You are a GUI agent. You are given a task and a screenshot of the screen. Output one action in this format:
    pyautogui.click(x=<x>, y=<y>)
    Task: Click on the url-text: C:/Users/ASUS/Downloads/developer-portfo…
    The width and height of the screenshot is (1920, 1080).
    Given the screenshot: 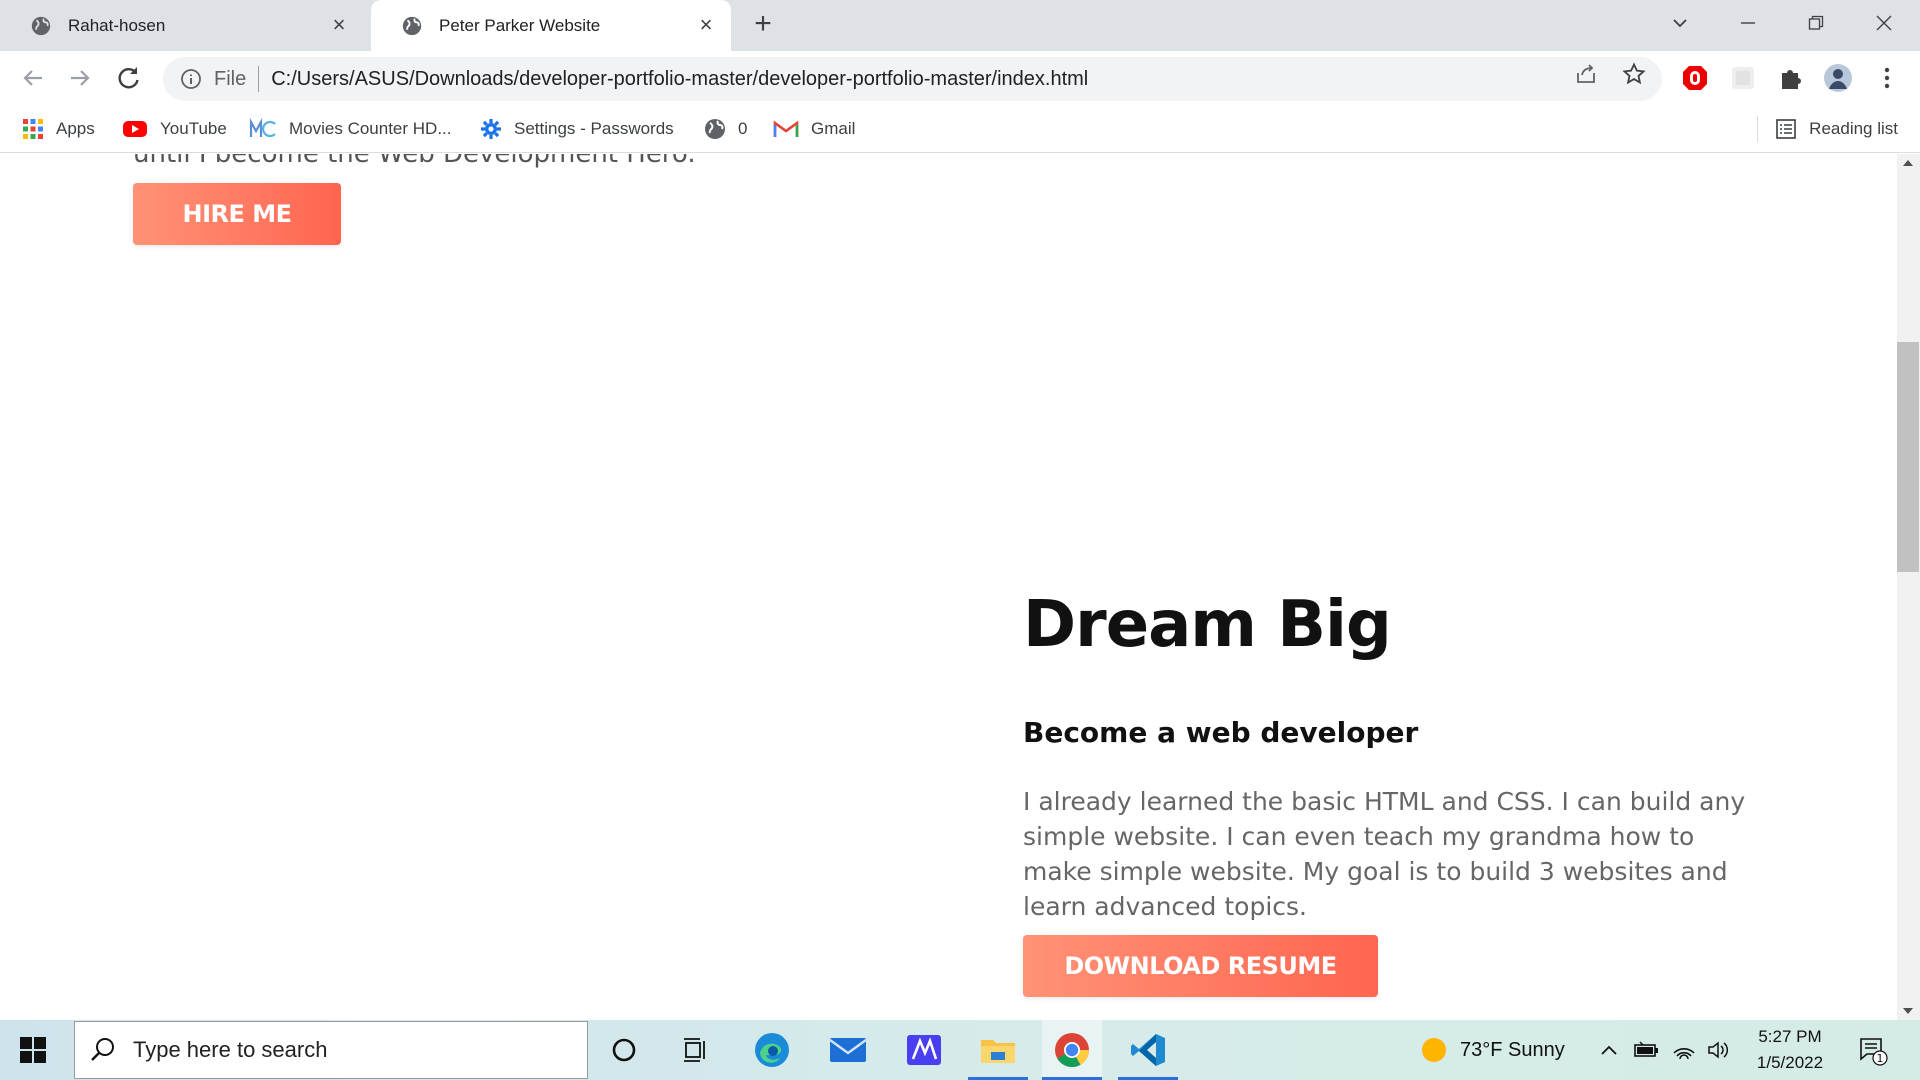 What is the action you would take?
    pyautogui.click(x=679, y=79)
    